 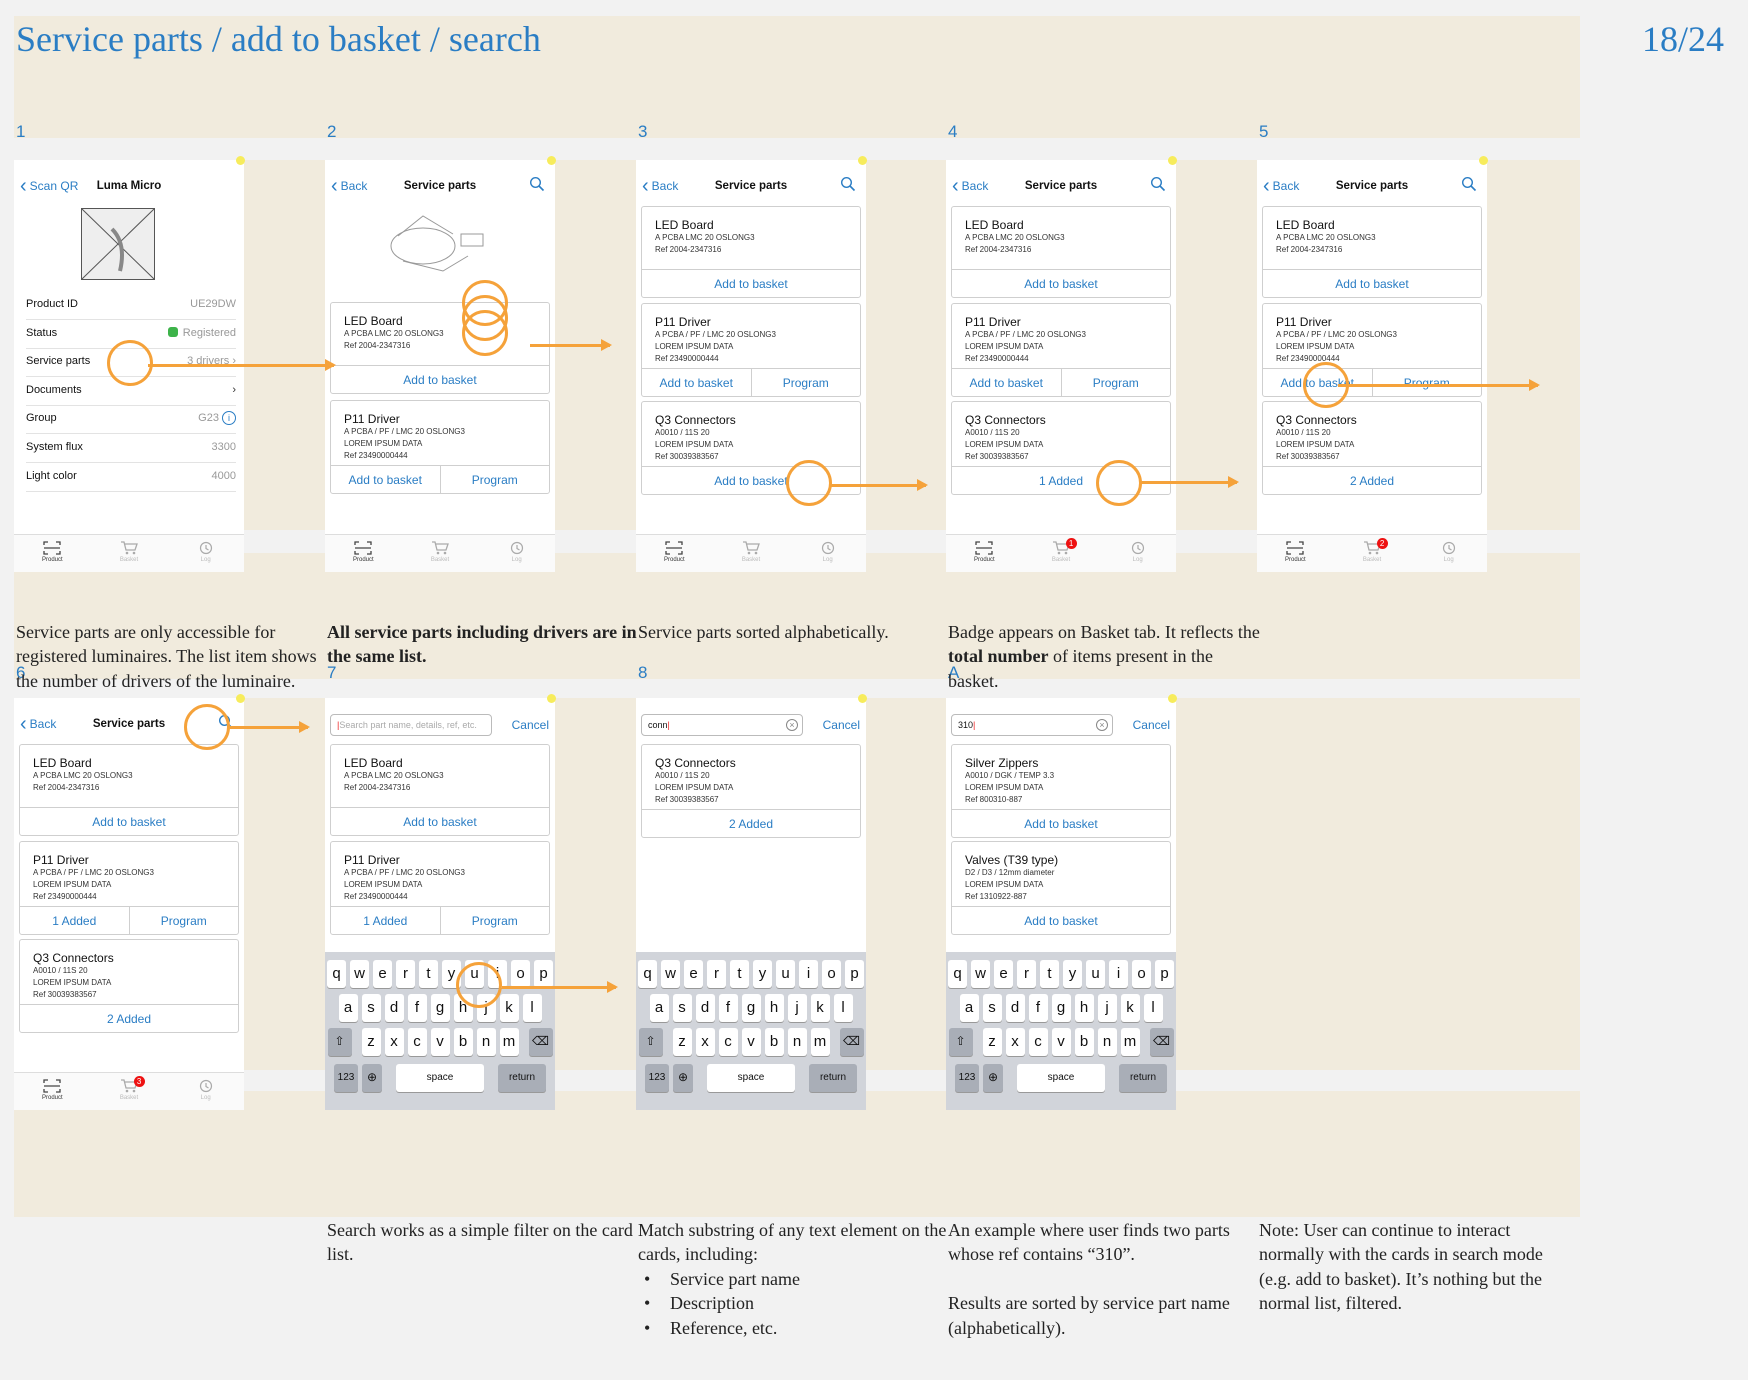 I want to click on added-count: 1 Added, so click(x=385, y=920).